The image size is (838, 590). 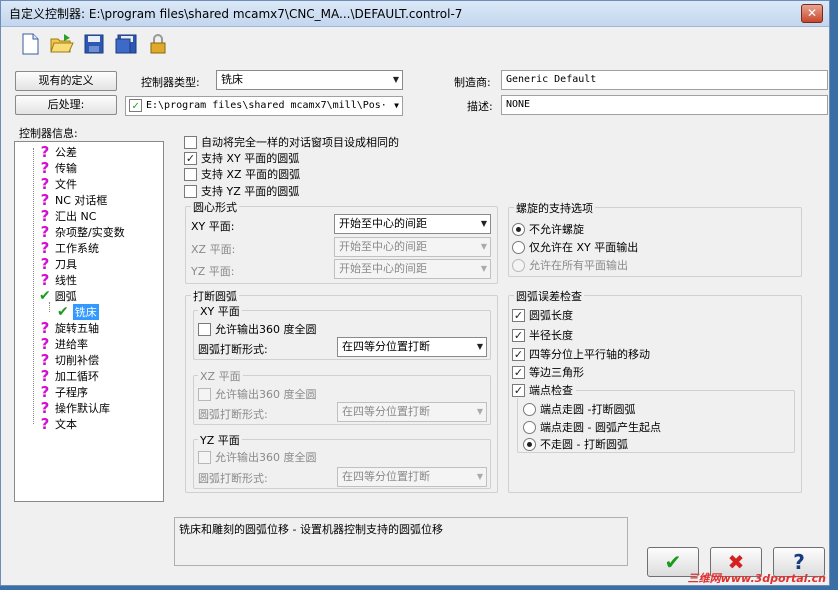 I want to click on tree-item-label: 子程序, so click(x=71, y=392).